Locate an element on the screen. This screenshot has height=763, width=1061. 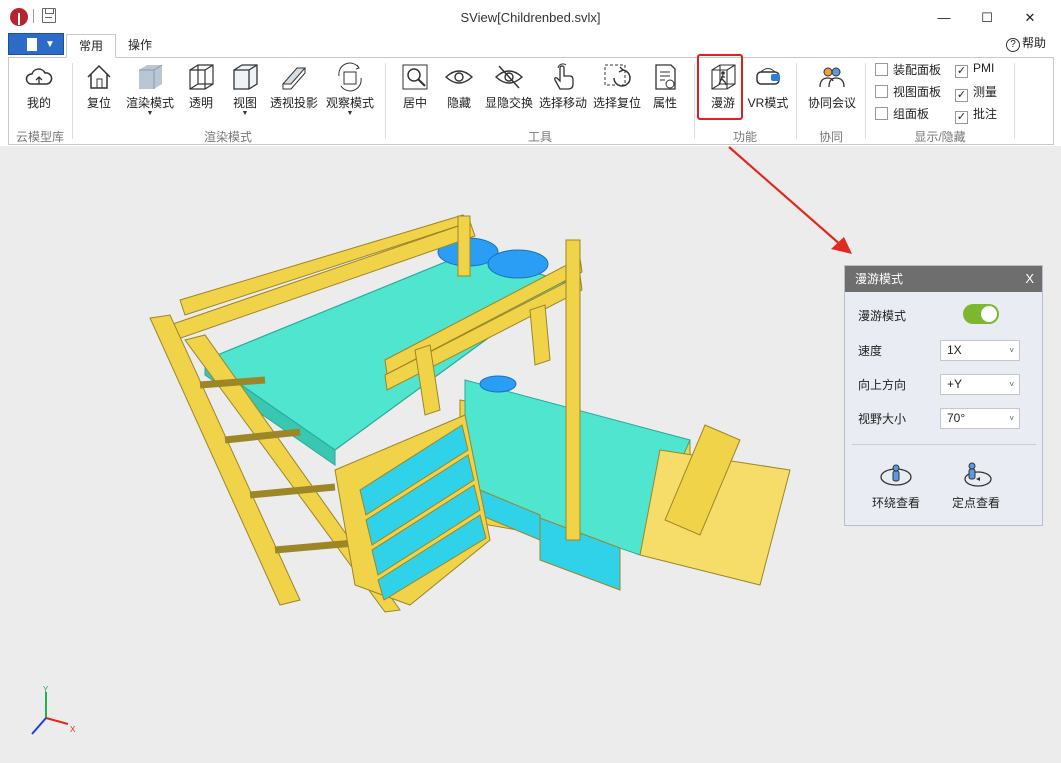
select-reset-button: 选择复位 is located at coordinates (617, 86).